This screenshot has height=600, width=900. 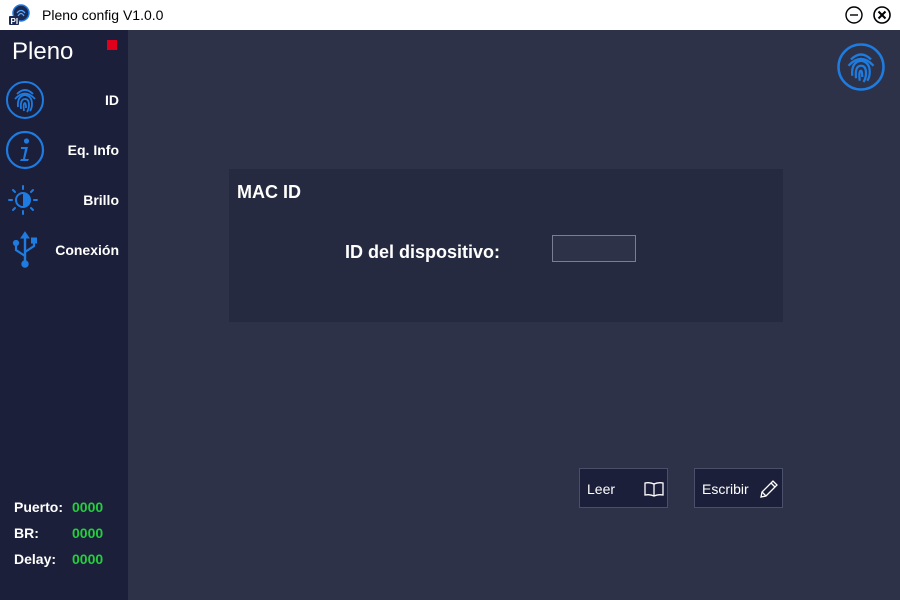 What do you see at coordinates (58, 559) in the screenshot?
I see `delay-info: Delay: 0000` at bounding box center [58, 559].